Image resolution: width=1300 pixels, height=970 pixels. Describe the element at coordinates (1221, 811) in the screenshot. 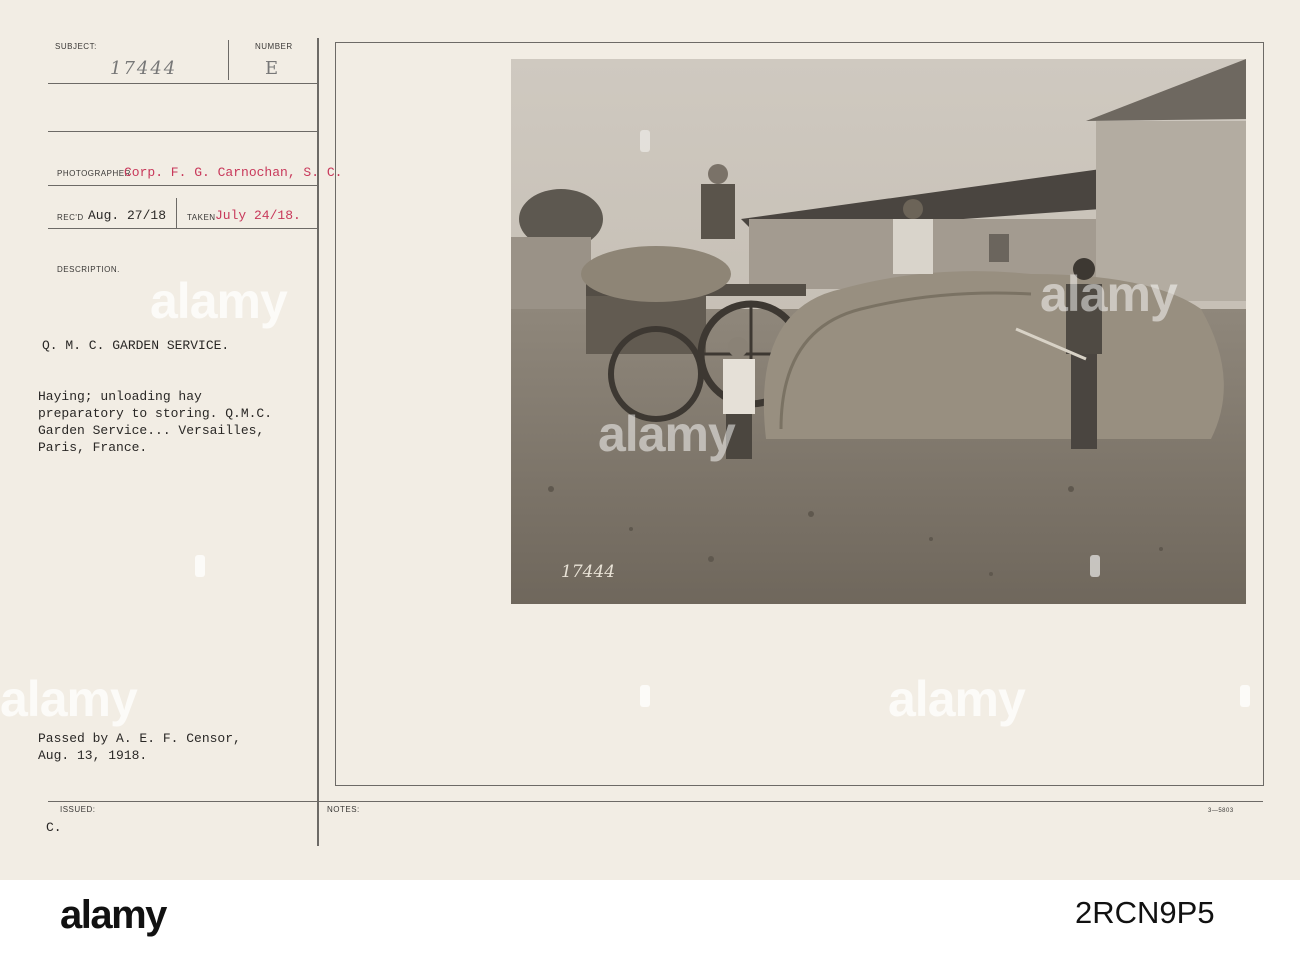

I see `form-number: 3—5803` at that location.